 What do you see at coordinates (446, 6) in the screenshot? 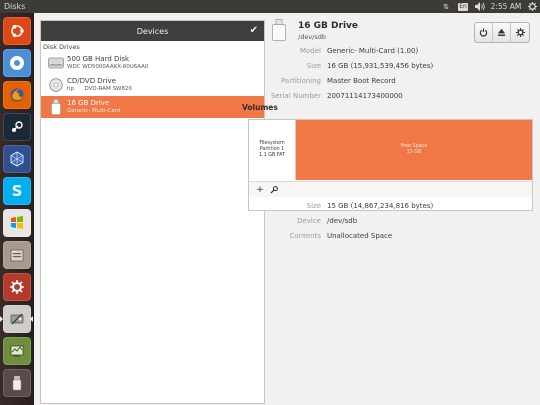
I see `network-icon: ⇅` at bounding box center [446, 6].